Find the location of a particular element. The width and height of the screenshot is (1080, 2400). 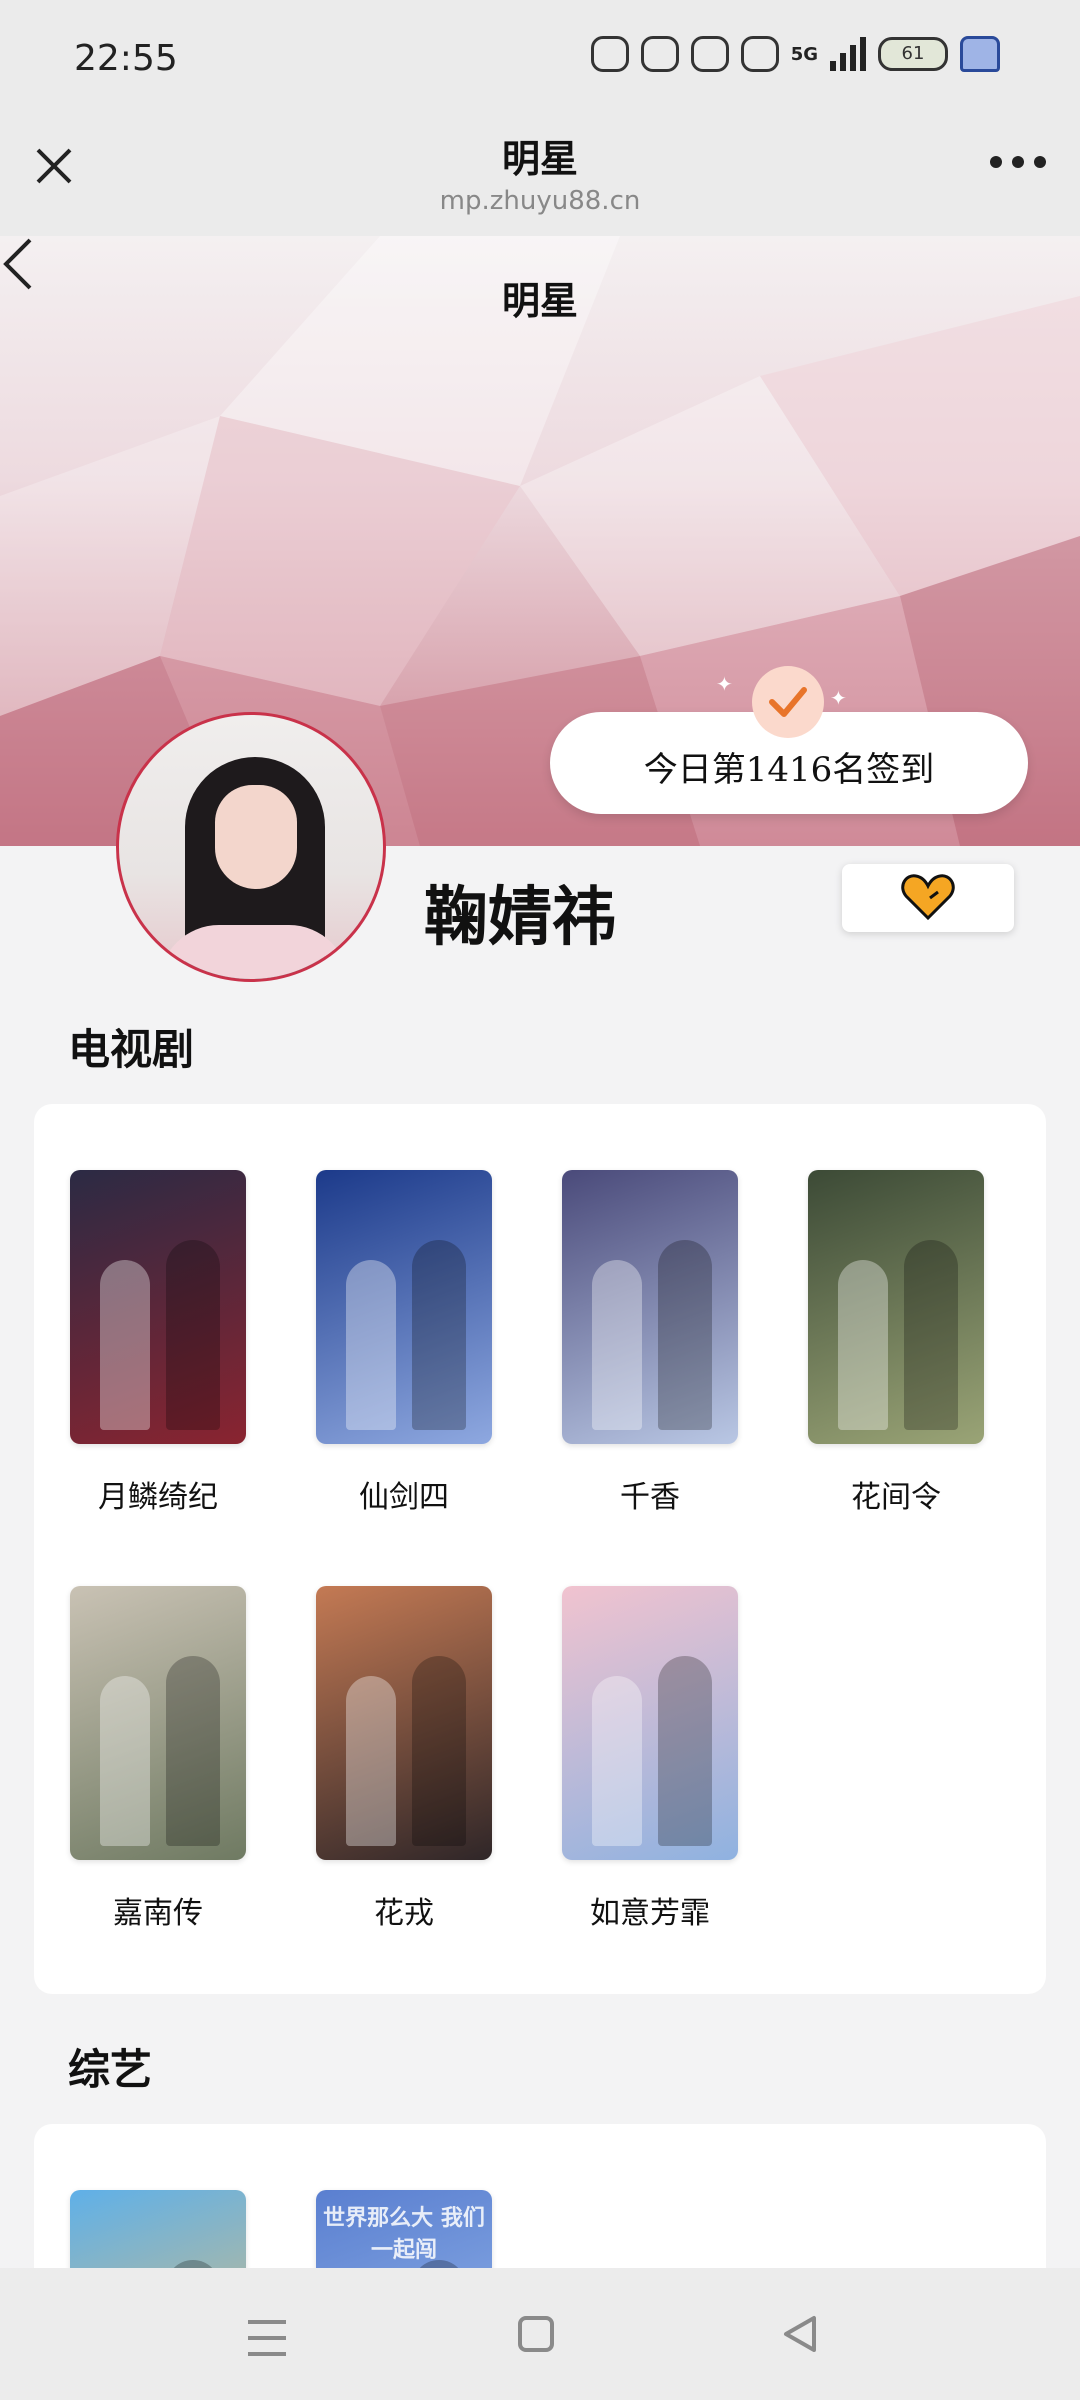

status-time: 22:55 is located at coordinates (126, 58).